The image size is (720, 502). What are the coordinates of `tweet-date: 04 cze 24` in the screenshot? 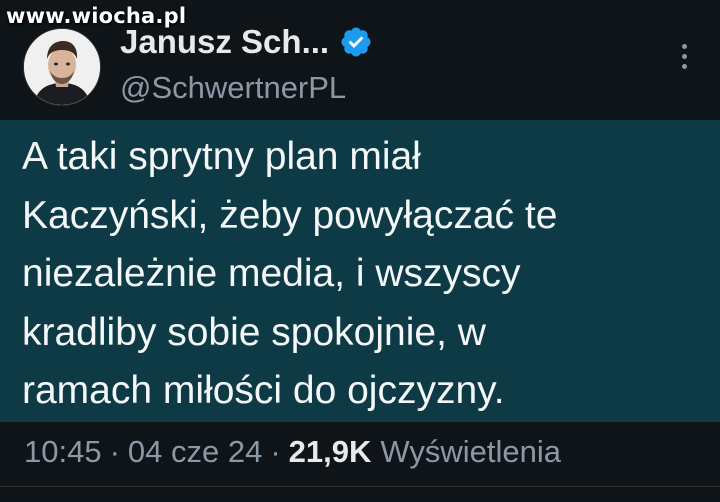 It's located at (195, 452).